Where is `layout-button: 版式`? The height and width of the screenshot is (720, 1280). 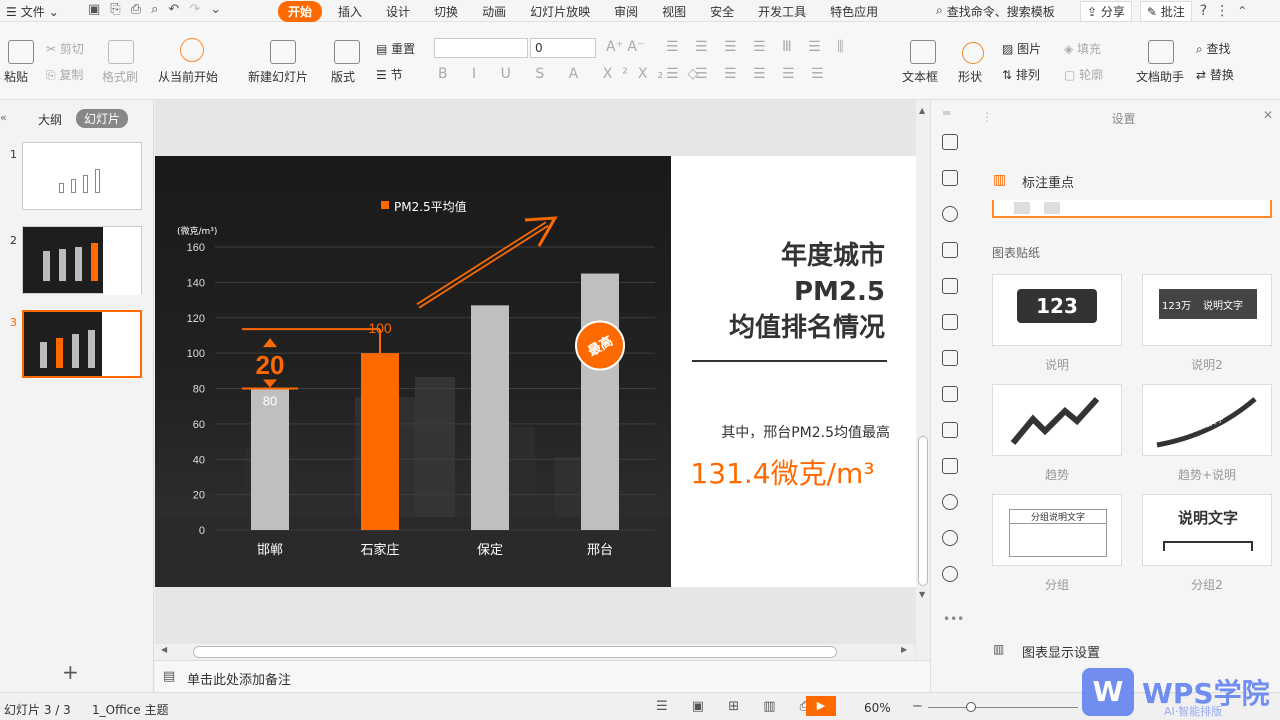
layout-button: 版式 is located at coordinates (343, 76).